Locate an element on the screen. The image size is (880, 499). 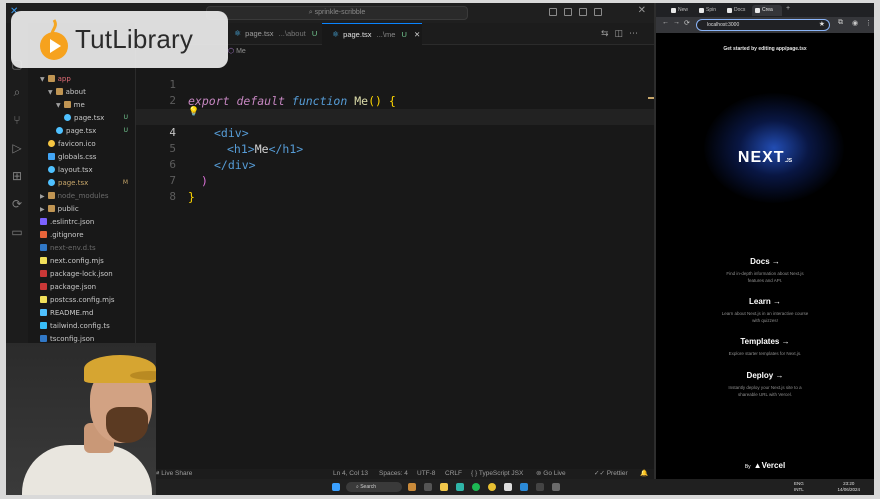
taskbar-search: ⌕ Search is located at coordinates (374, 487).